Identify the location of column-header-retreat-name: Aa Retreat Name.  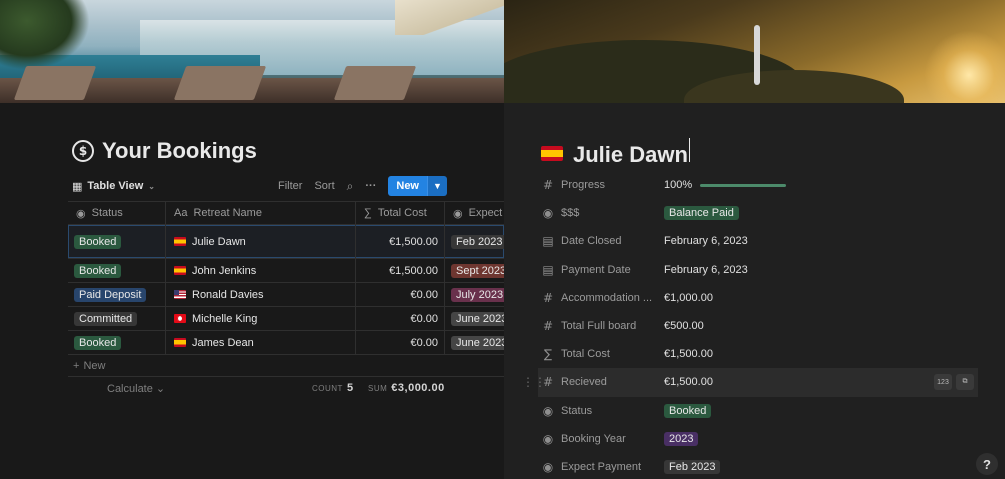
(261, 213).